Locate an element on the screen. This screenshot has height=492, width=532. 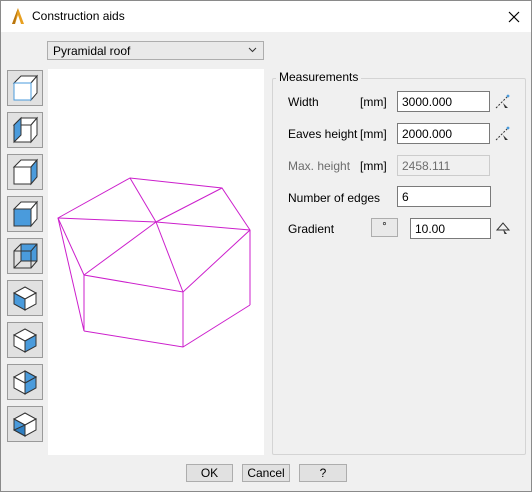
max-height-unit: [mm] is located at coordinates (373, 166).